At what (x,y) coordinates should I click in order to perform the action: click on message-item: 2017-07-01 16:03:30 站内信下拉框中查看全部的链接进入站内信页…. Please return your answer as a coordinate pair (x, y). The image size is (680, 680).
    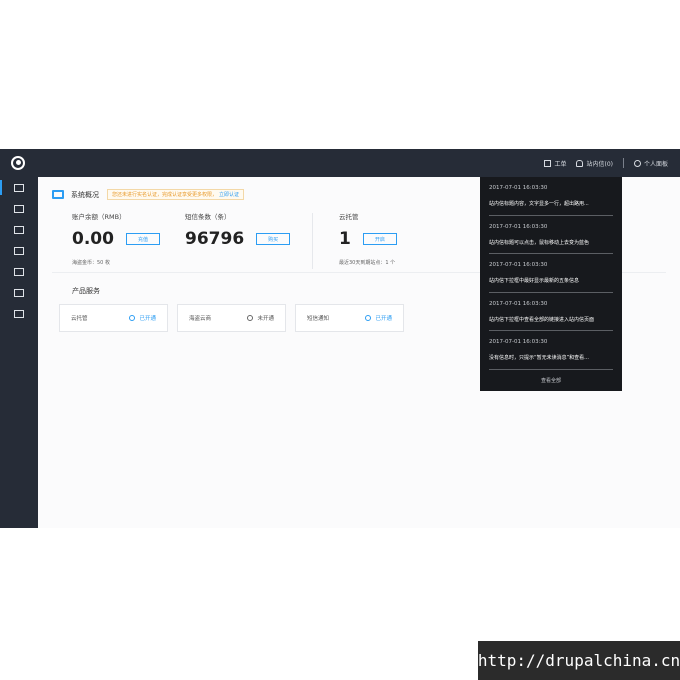
    Looking at the image, I should click on (551, 312).